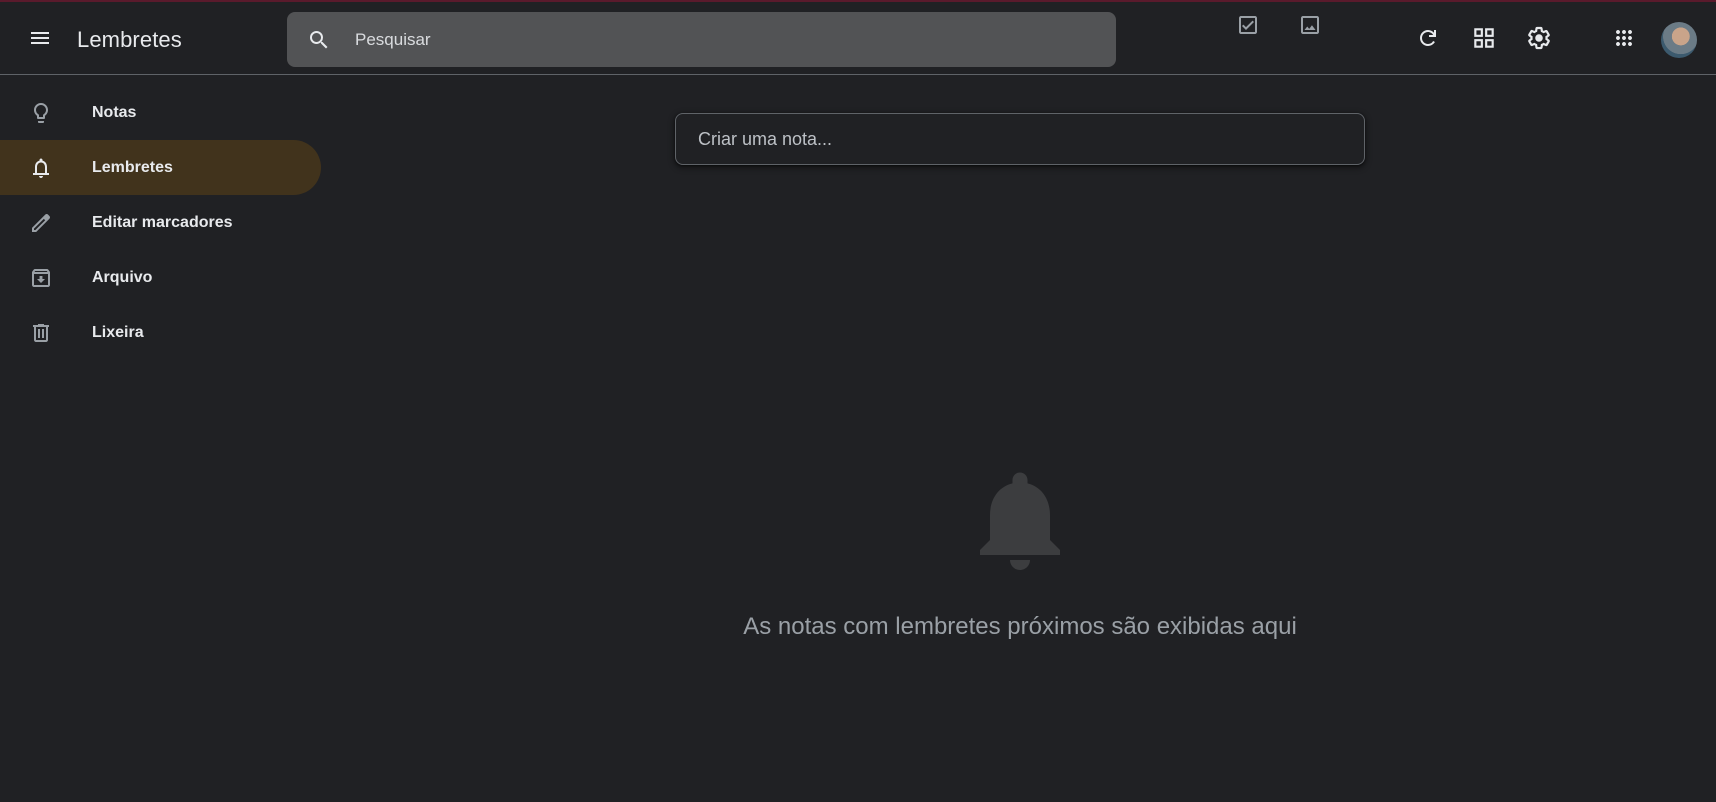 The width and height of the screenshot is (1716, 802). I want to click on sidebar-item-lixeira: Lixeira, so click(160, 332).